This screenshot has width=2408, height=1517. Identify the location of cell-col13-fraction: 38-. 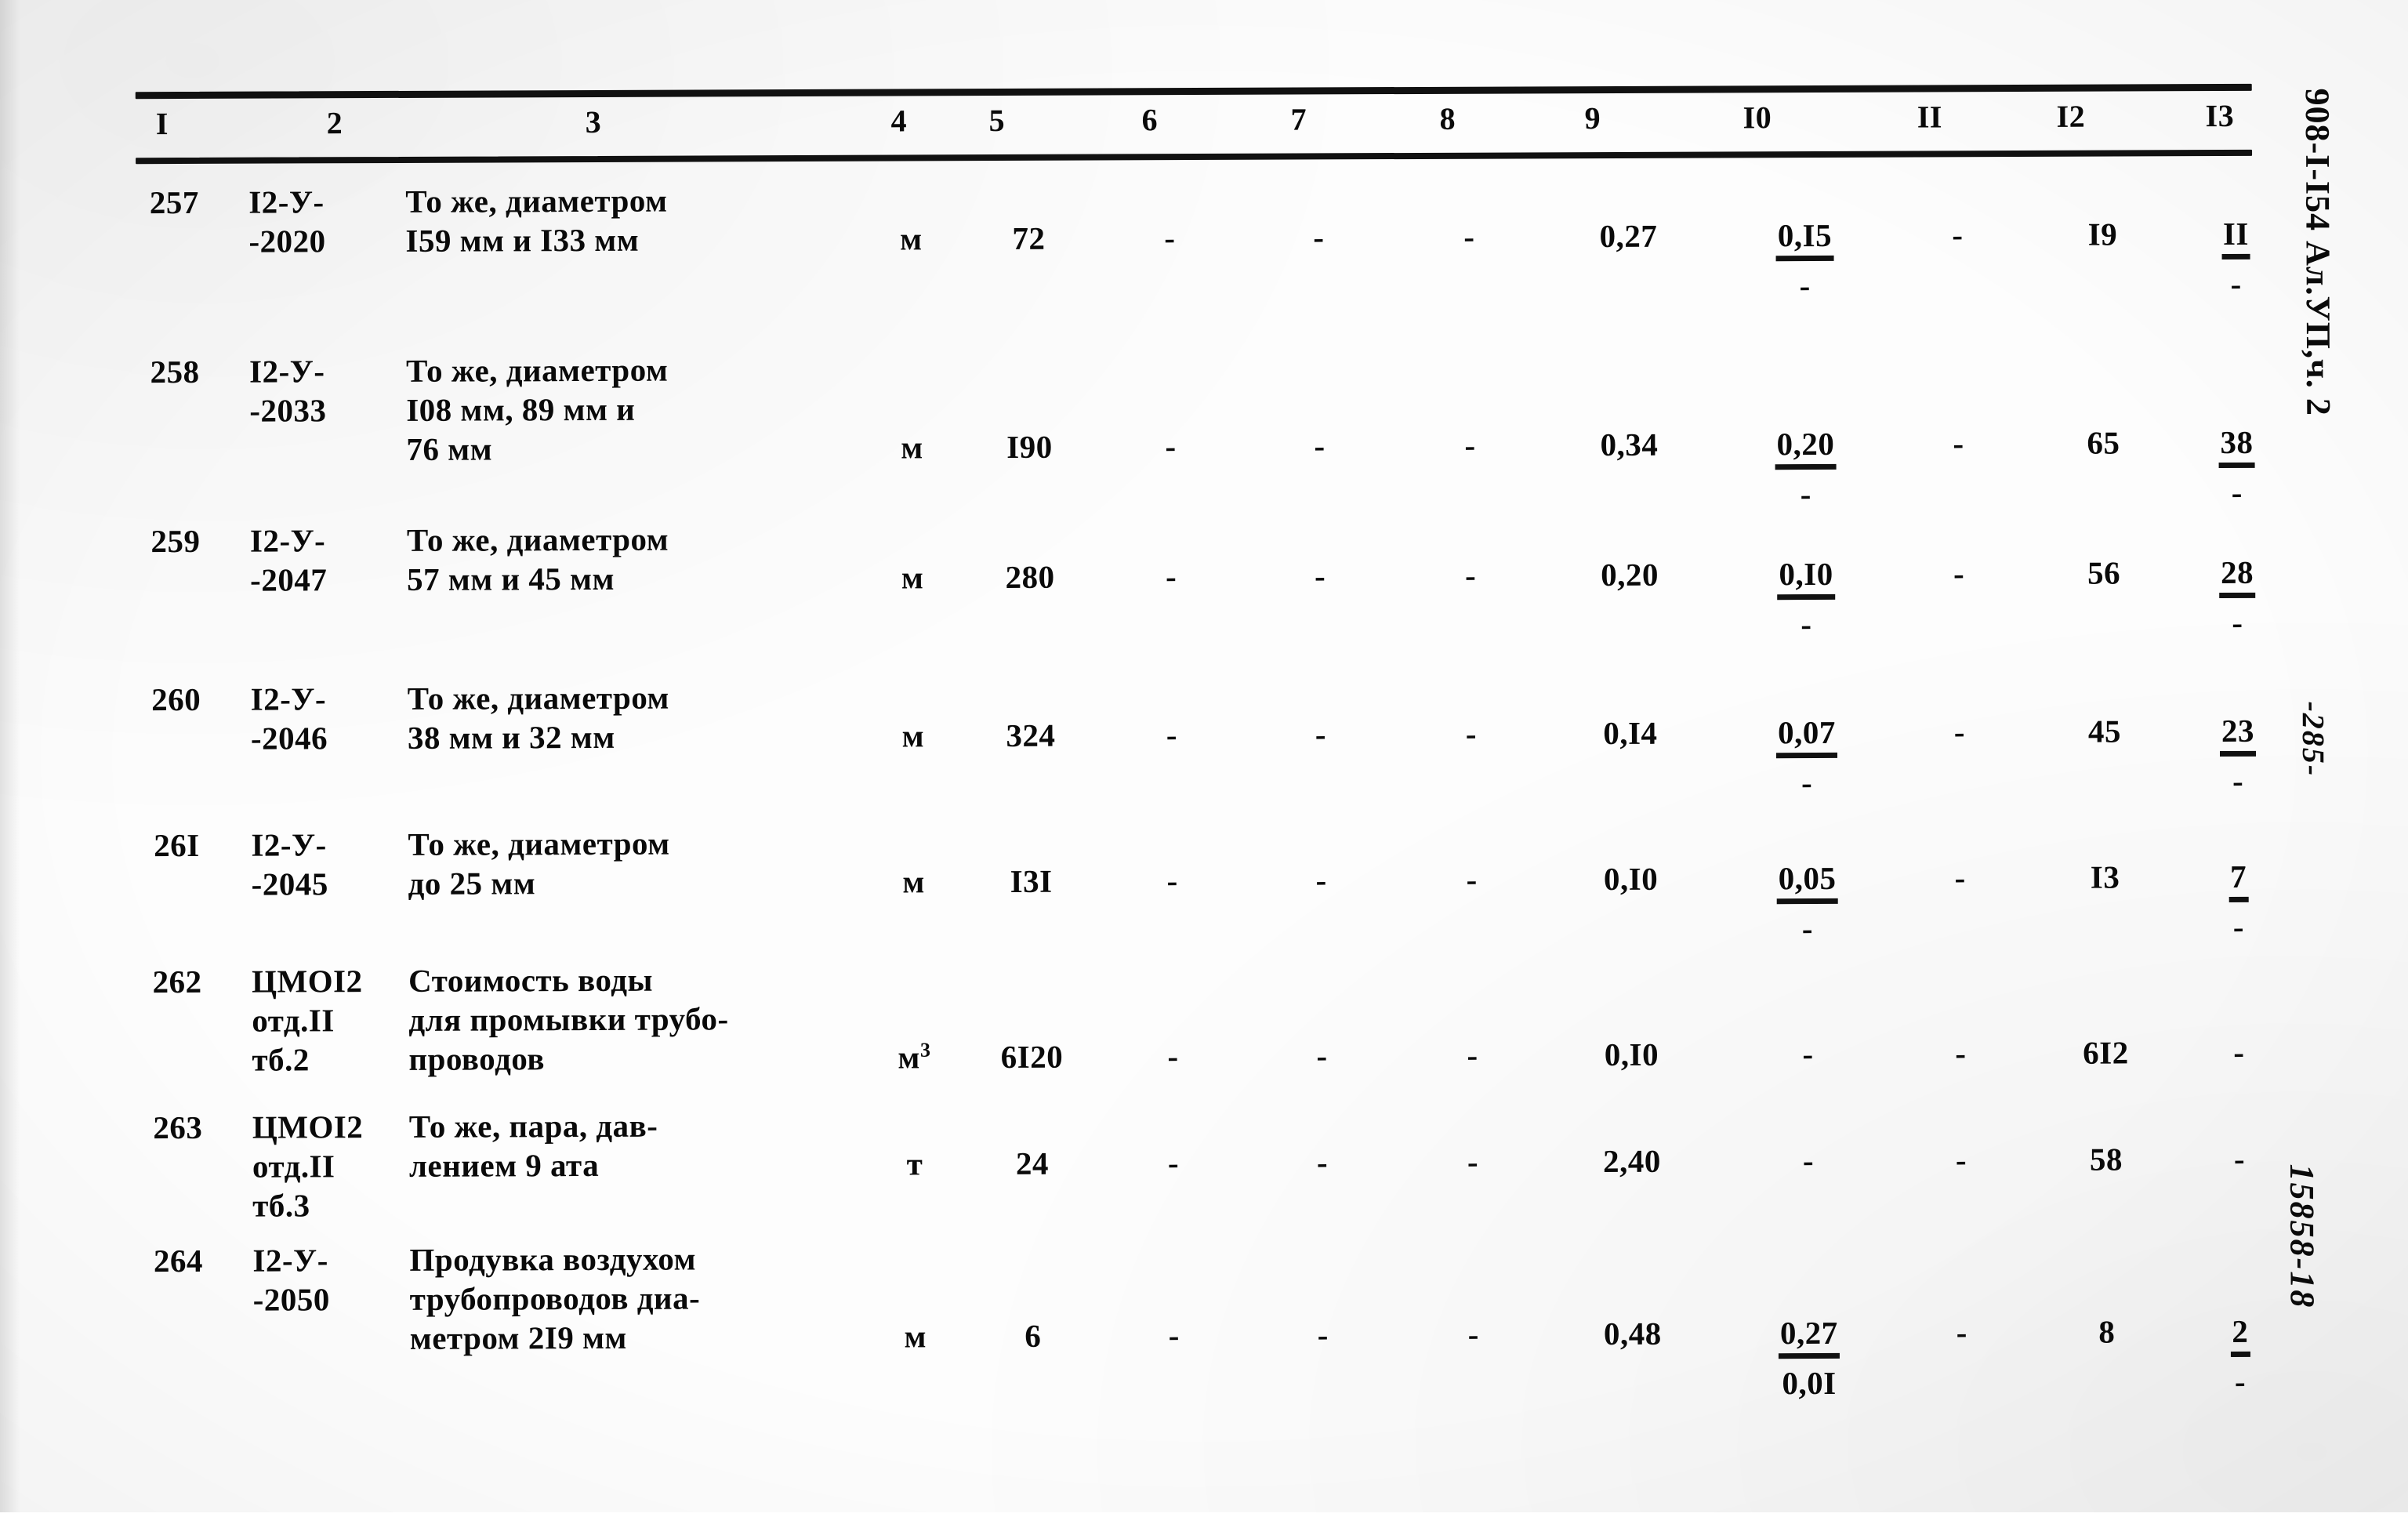
(2236, 467).